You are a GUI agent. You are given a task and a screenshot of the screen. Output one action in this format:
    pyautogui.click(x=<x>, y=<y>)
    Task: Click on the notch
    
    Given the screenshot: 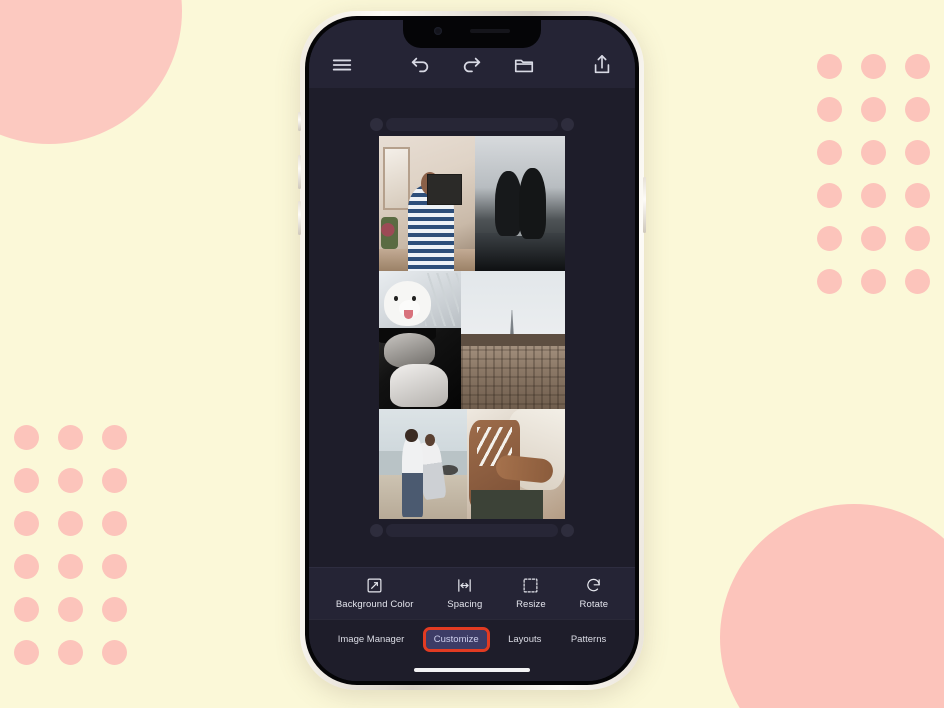 What is the action you would take?
    pyautogui.click(x=472, y=34)
    